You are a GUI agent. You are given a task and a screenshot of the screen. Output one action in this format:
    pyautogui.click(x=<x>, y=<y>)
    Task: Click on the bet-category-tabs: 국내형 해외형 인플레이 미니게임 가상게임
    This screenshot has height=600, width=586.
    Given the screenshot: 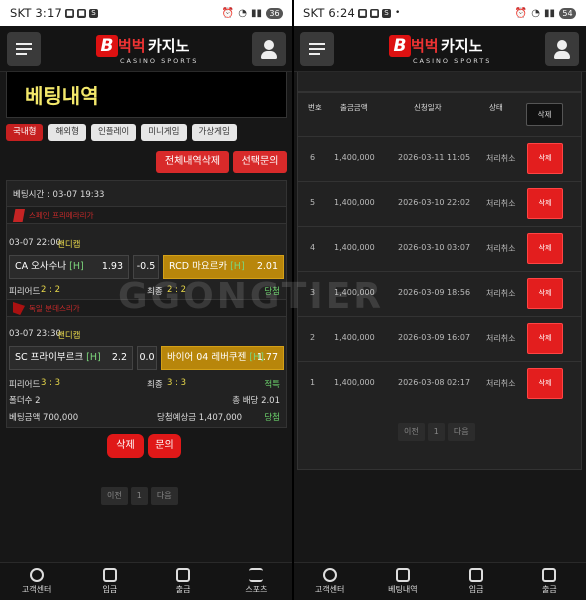 What is the action you would take?
    pyautogui.click(x=121, y=133)
    